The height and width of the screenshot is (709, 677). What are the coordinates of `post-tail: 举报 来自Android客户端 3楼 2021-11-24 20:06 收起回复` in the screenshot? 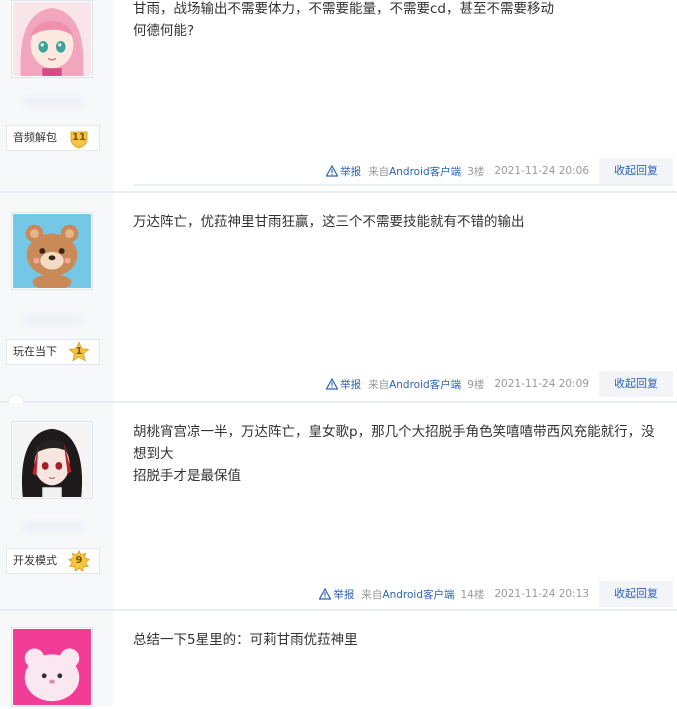 It's located at (499, 171).